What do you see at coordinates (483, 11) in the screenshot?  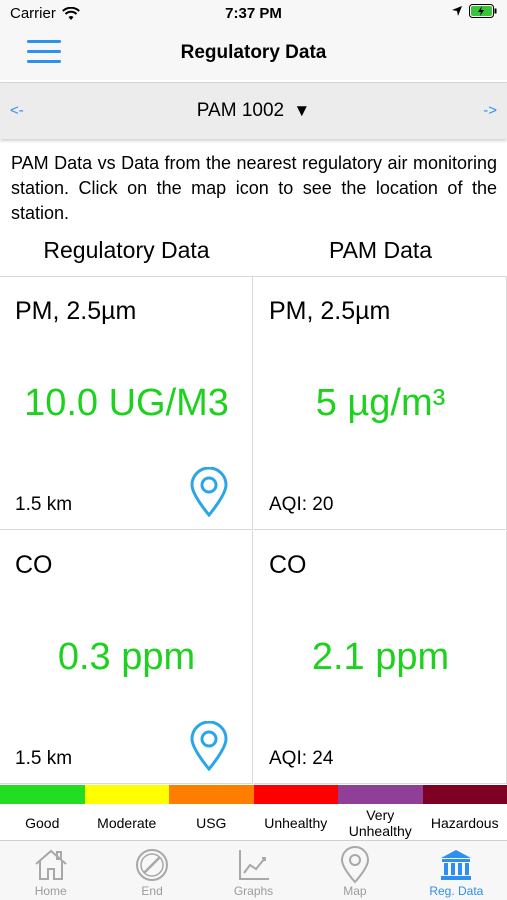 I see `battery-charging-icon` at bounding box center [483, 11].